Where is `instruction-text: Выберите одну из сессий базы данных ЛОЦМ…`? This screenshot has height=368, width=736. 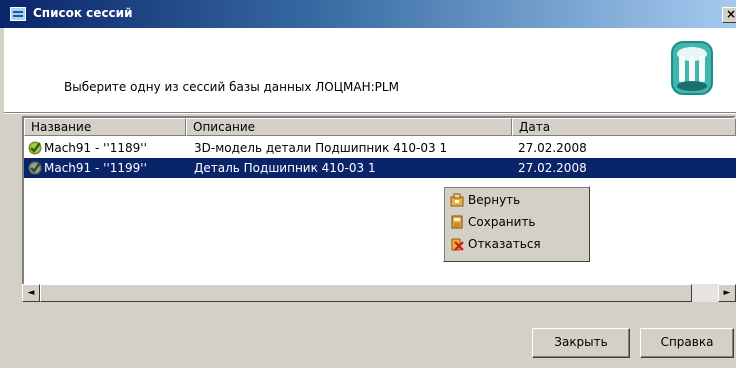 instruction-text: Выберите одну из сессий базы данных ЛОЦМ… is located at coordinates (231, 87).